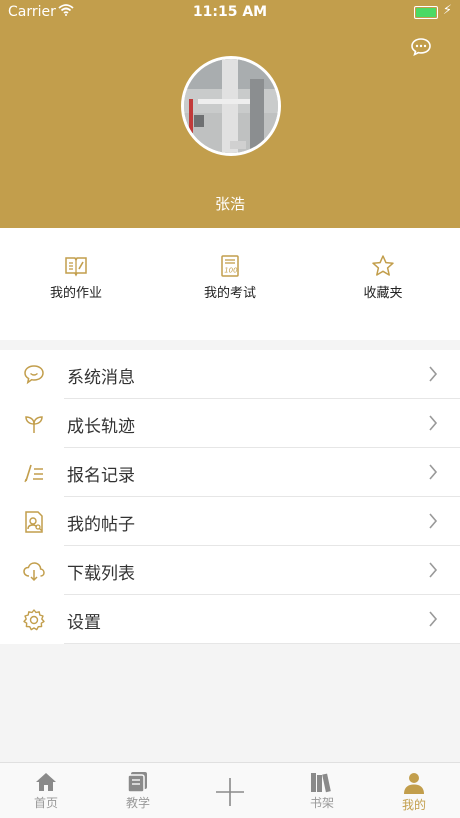 This screenshot has width=460, height=818. What do you see at coordinates (34, 572) in the screenshot?
I see `cloud-download-icon` at bounding box center [34, 572].